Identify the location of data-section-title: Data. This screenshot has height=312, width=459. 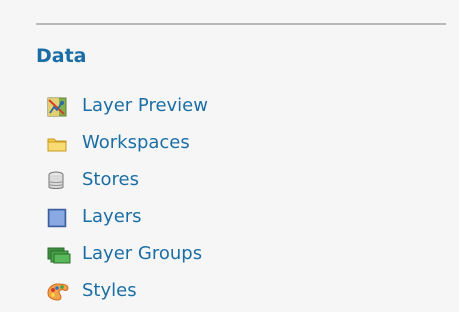
(61, 56).